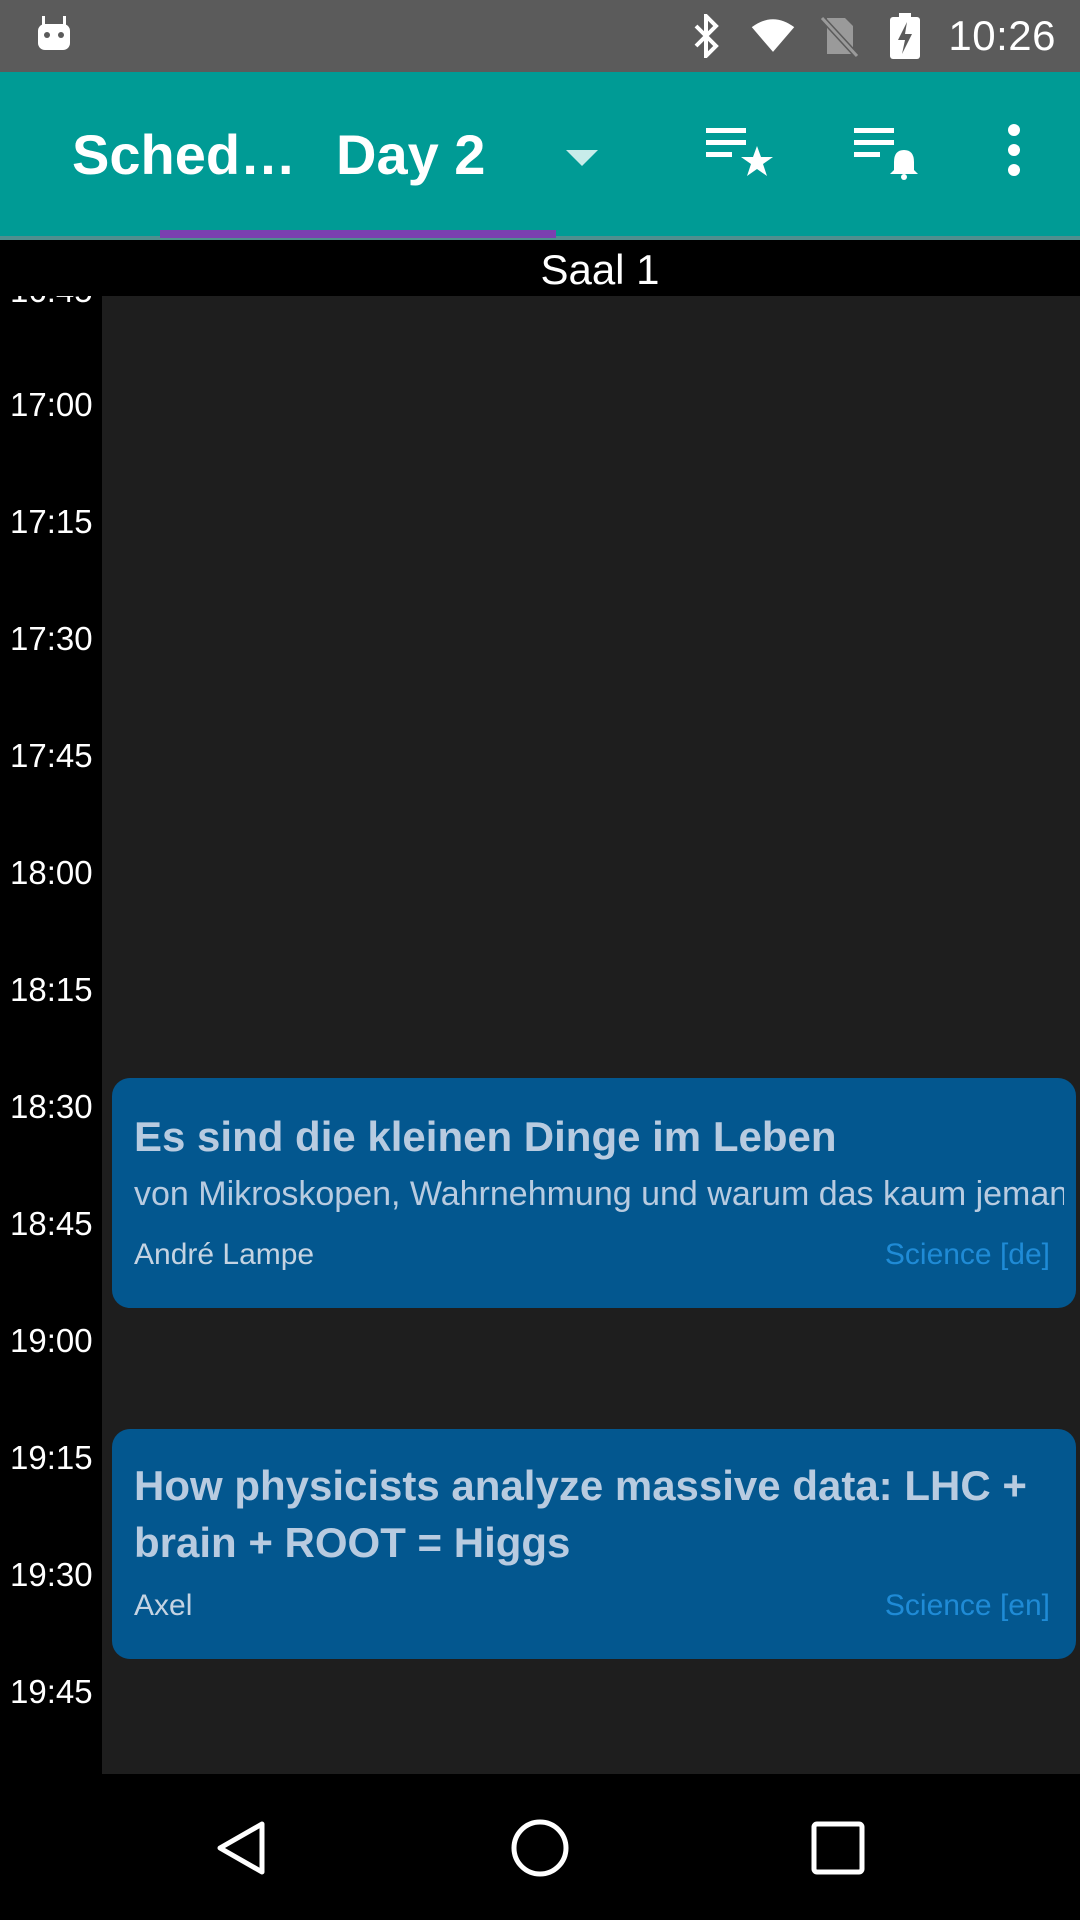  I want to click on starred-list-button, so click(740, 150).